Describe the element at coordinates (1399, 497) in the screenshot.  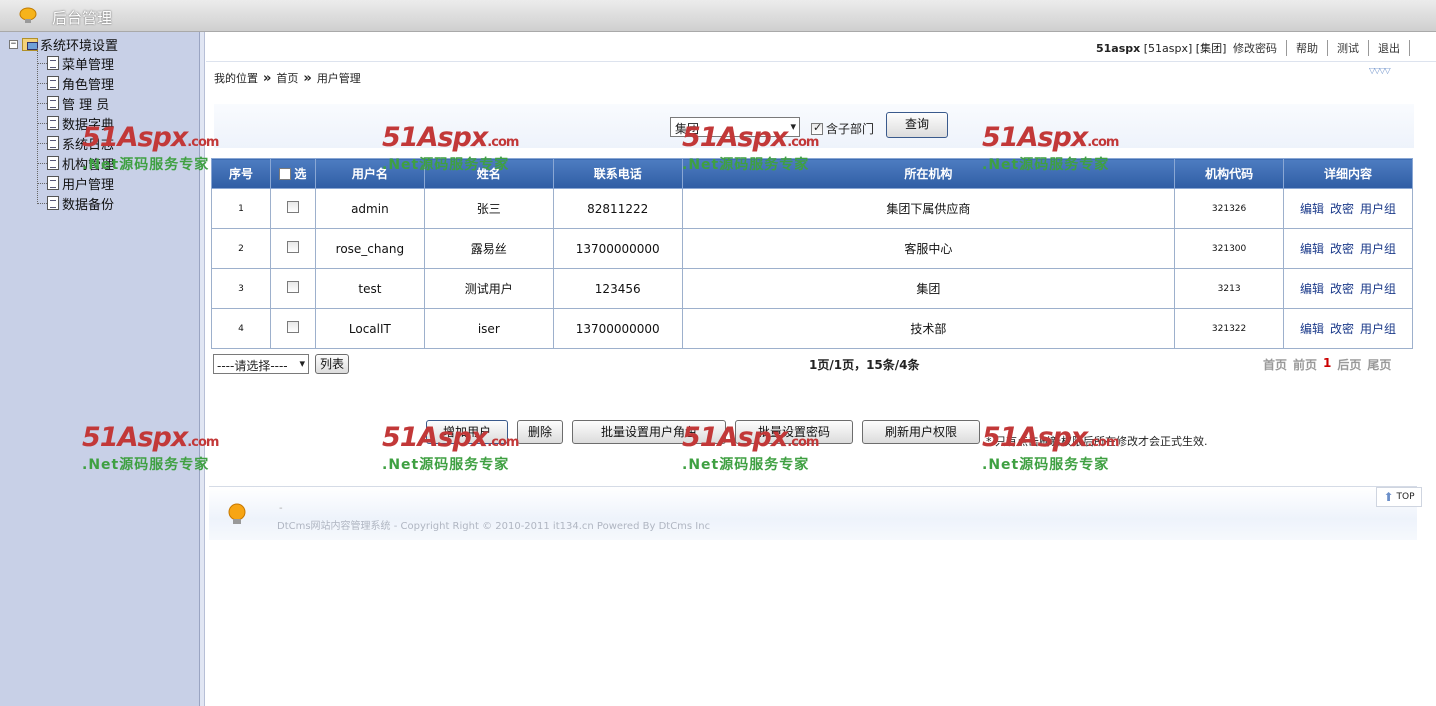
I see `back-to-top-button: ⬆ TOP` at that location.